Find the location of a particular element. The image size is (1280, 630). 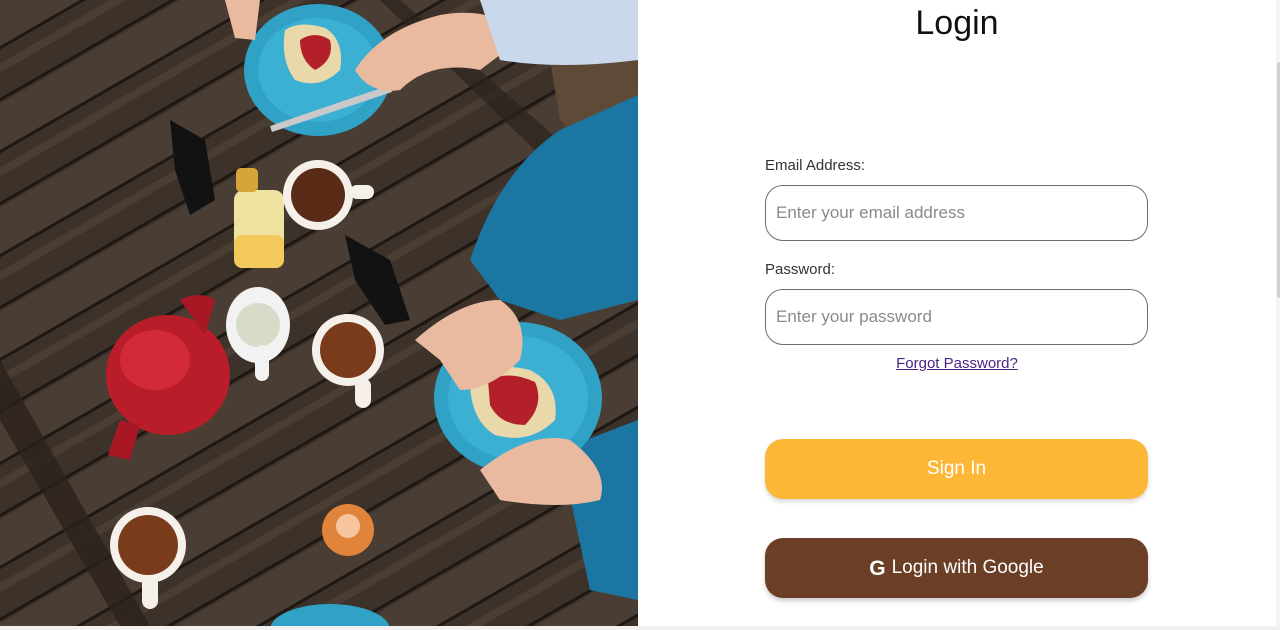

vertical-scrollbar is located at coordinates (1278, 315).